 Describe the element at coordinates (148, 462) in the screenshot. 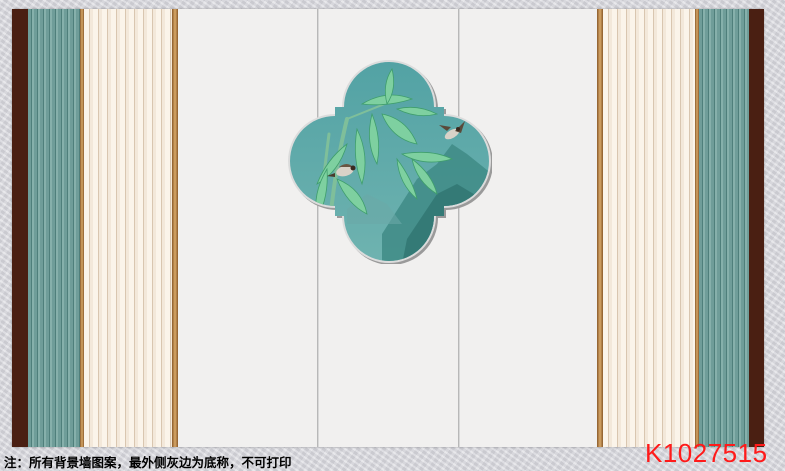

I see `caption-note: 注：所有背景墙图案，最外侧灰边为底称，不可打印` at that location.